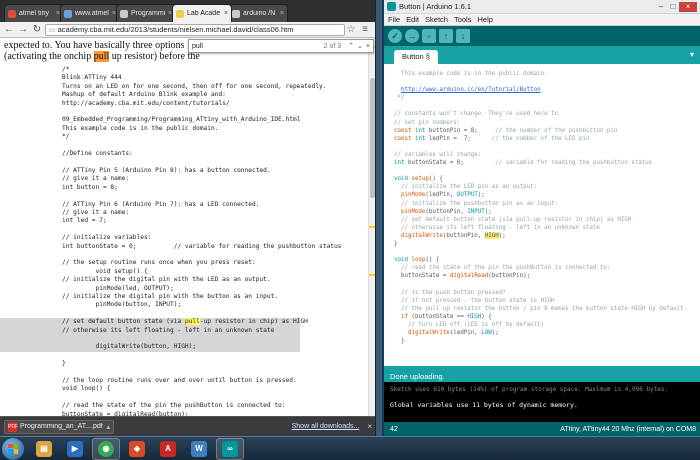 The image size is (700, 460). What do you see at coordinates (351, 46) in the screenshot?
I see `find-prev-icon: ⌃` at bounding box center [351, 46].